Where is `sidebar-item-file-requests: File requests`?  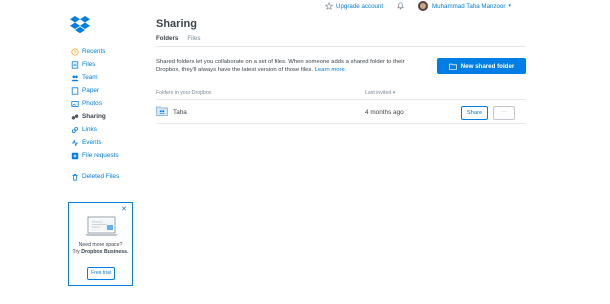 sidebar-item-file-requests: File requests is located at coordinates (106, 155).